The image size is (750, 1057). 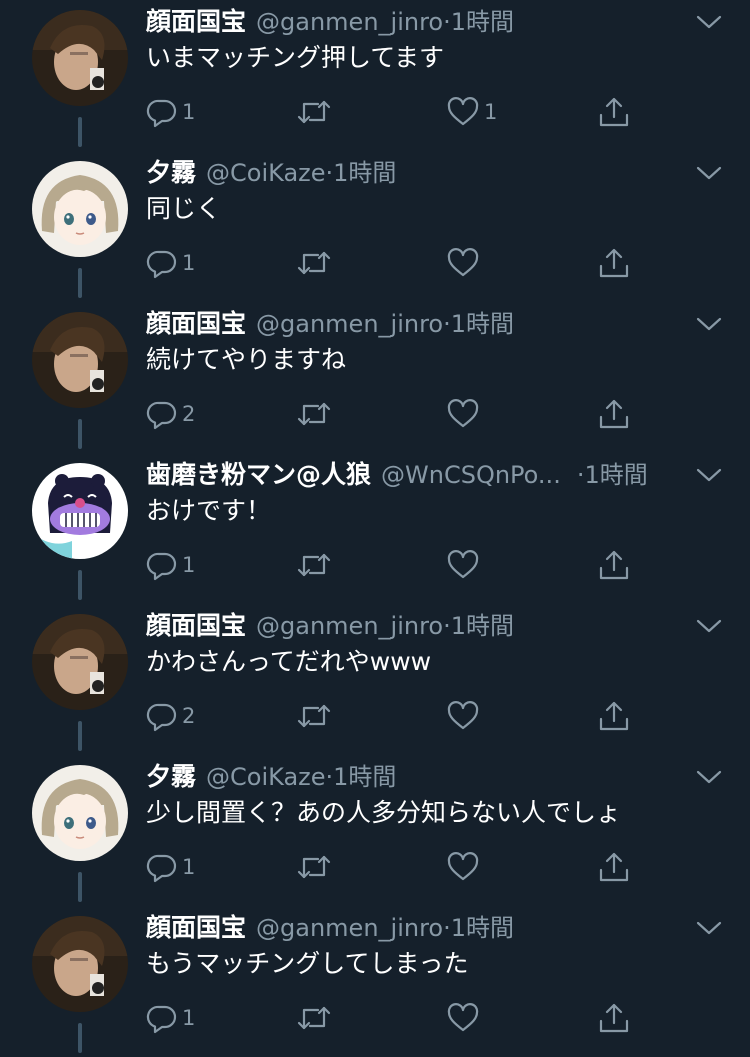 What do you see at coordinates (375, 226) in the screenshot?
I see `tweet: 夕霧 @CoiKaze·1時間 同じく 1` at bounding box center [375, 226].